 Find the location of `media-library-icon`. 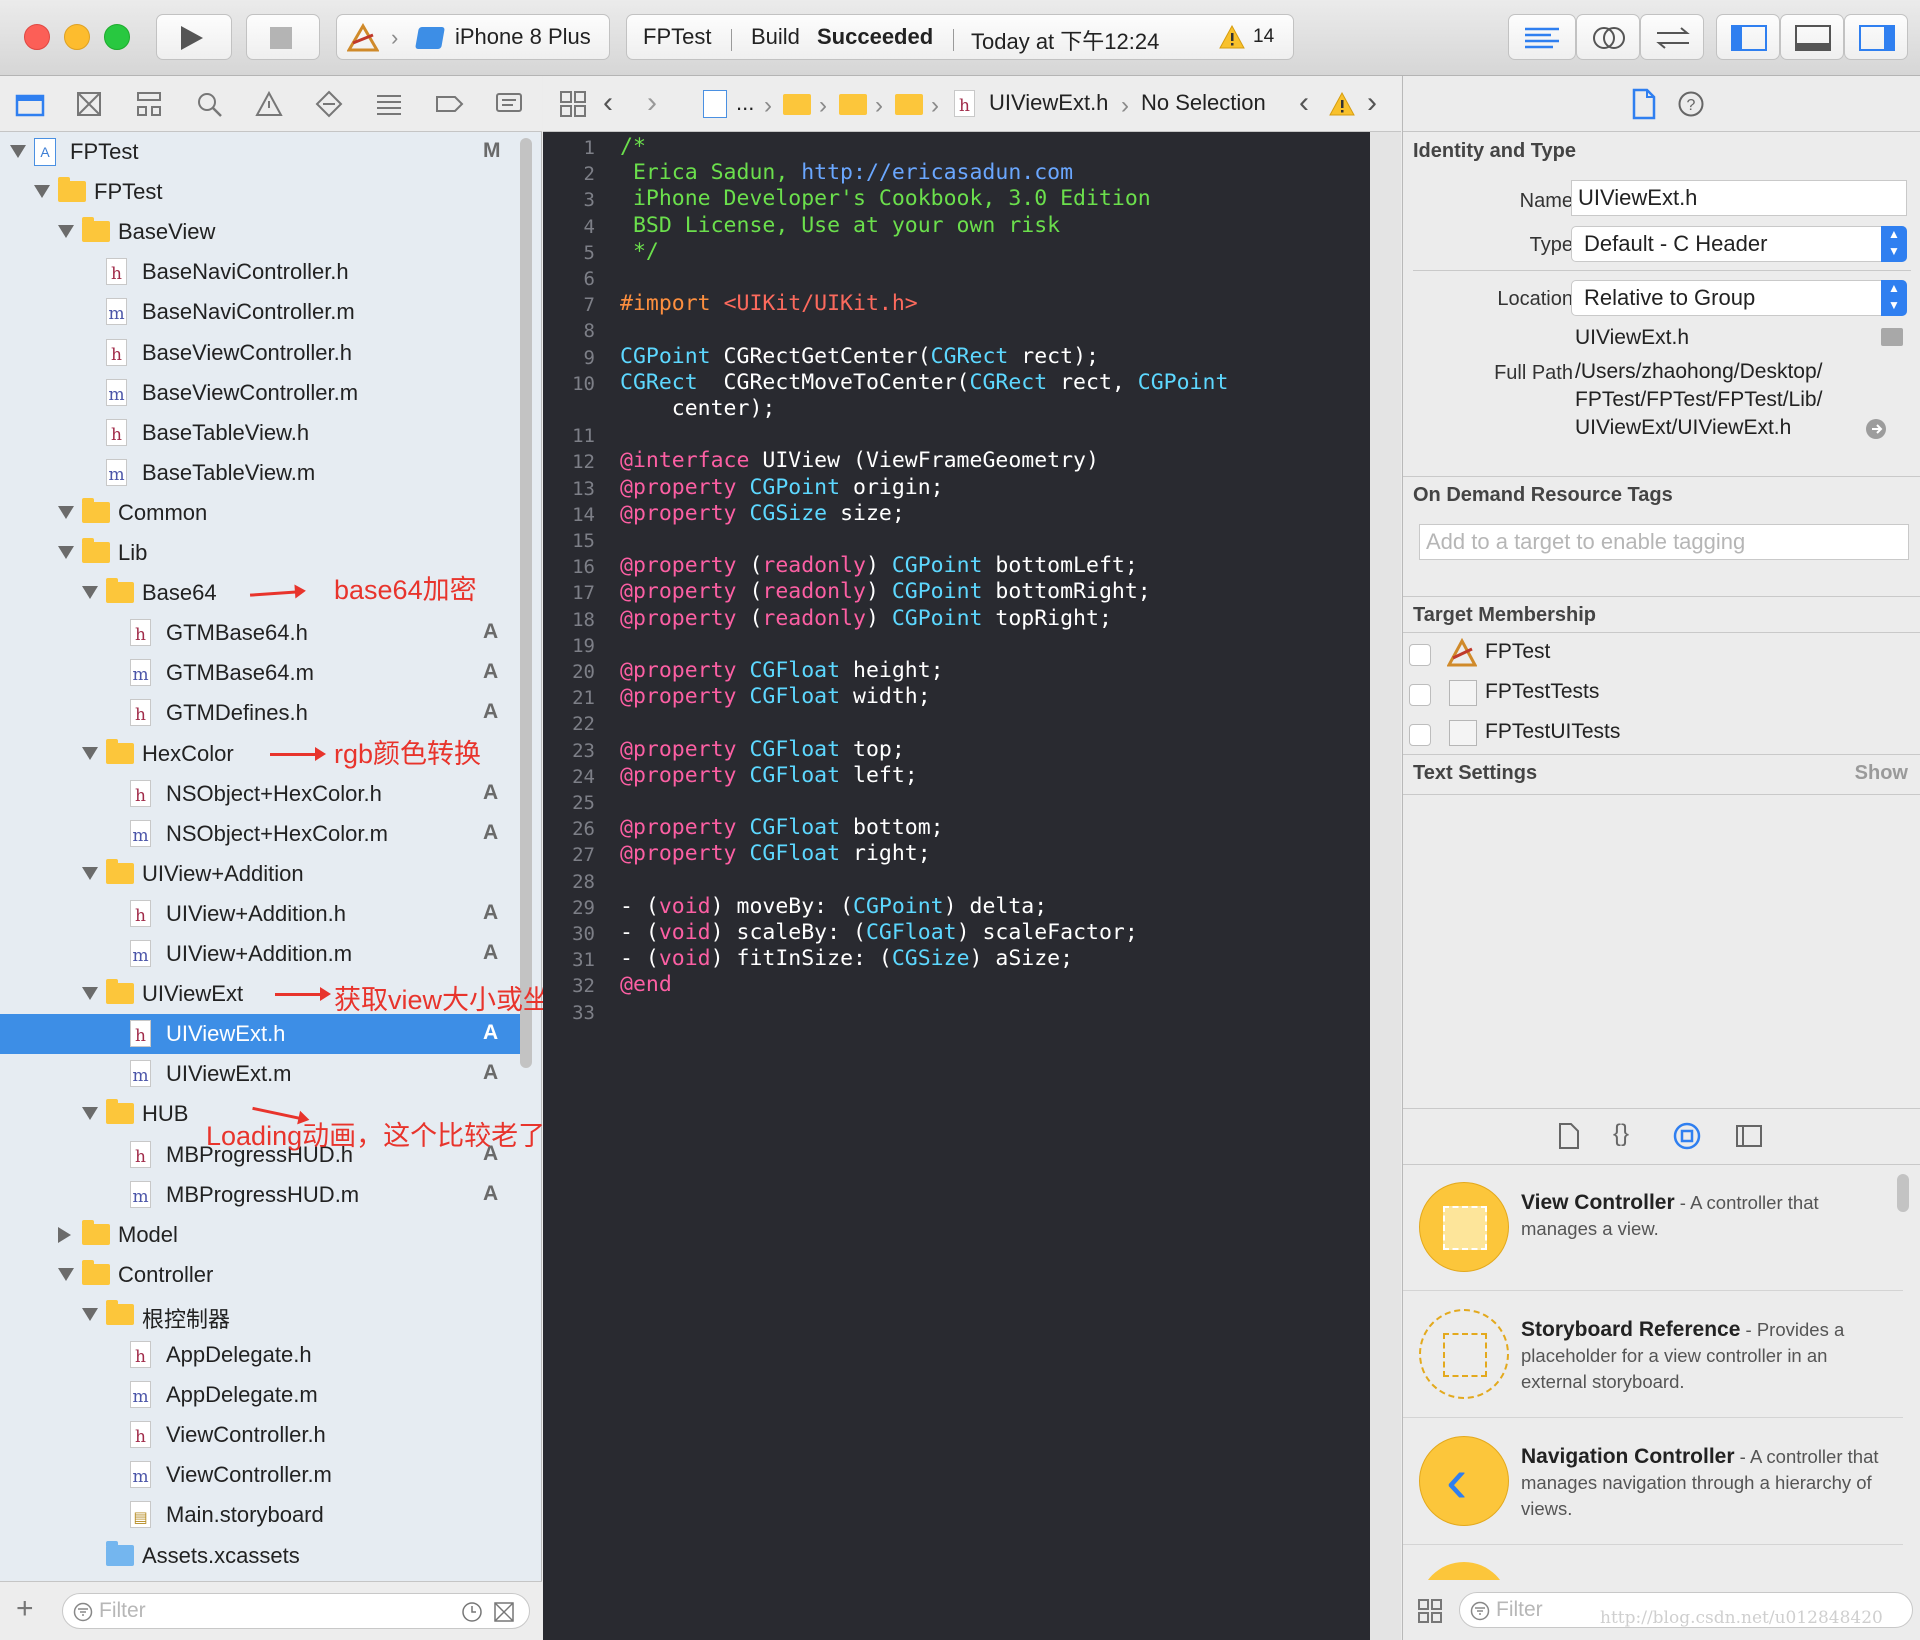

media-library-icon is located at coordinates (1749, 1136).